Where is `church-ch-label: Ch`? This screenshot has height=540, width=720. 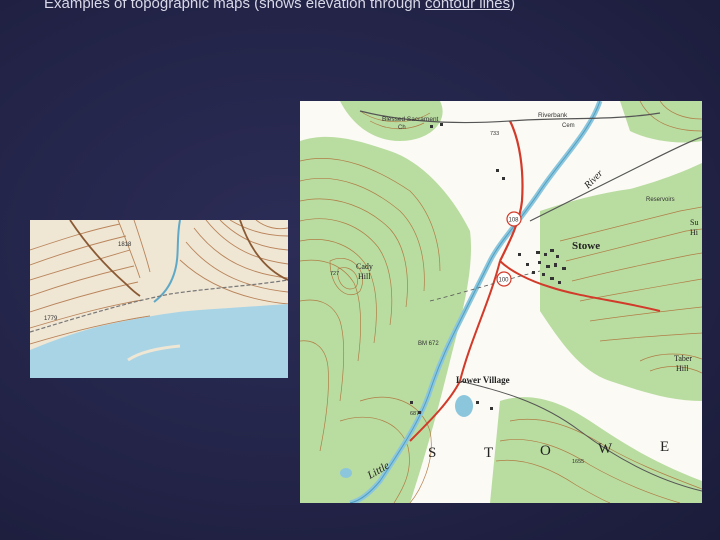 church-ch-label: Ch is located at coordinates (402, 128).